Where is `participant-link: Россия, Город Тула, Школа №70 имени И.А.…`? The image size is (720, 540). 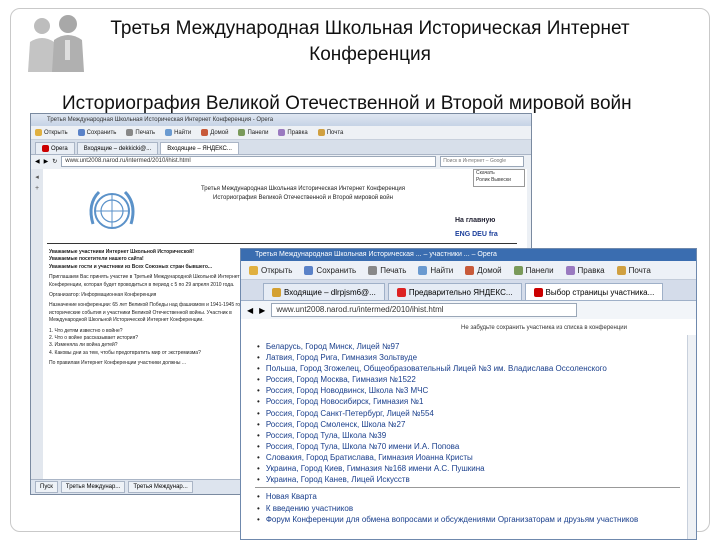 participant-link: Россия, Город Тула, Школа №70 имени И.А.… is located at coordinates (432, 446).